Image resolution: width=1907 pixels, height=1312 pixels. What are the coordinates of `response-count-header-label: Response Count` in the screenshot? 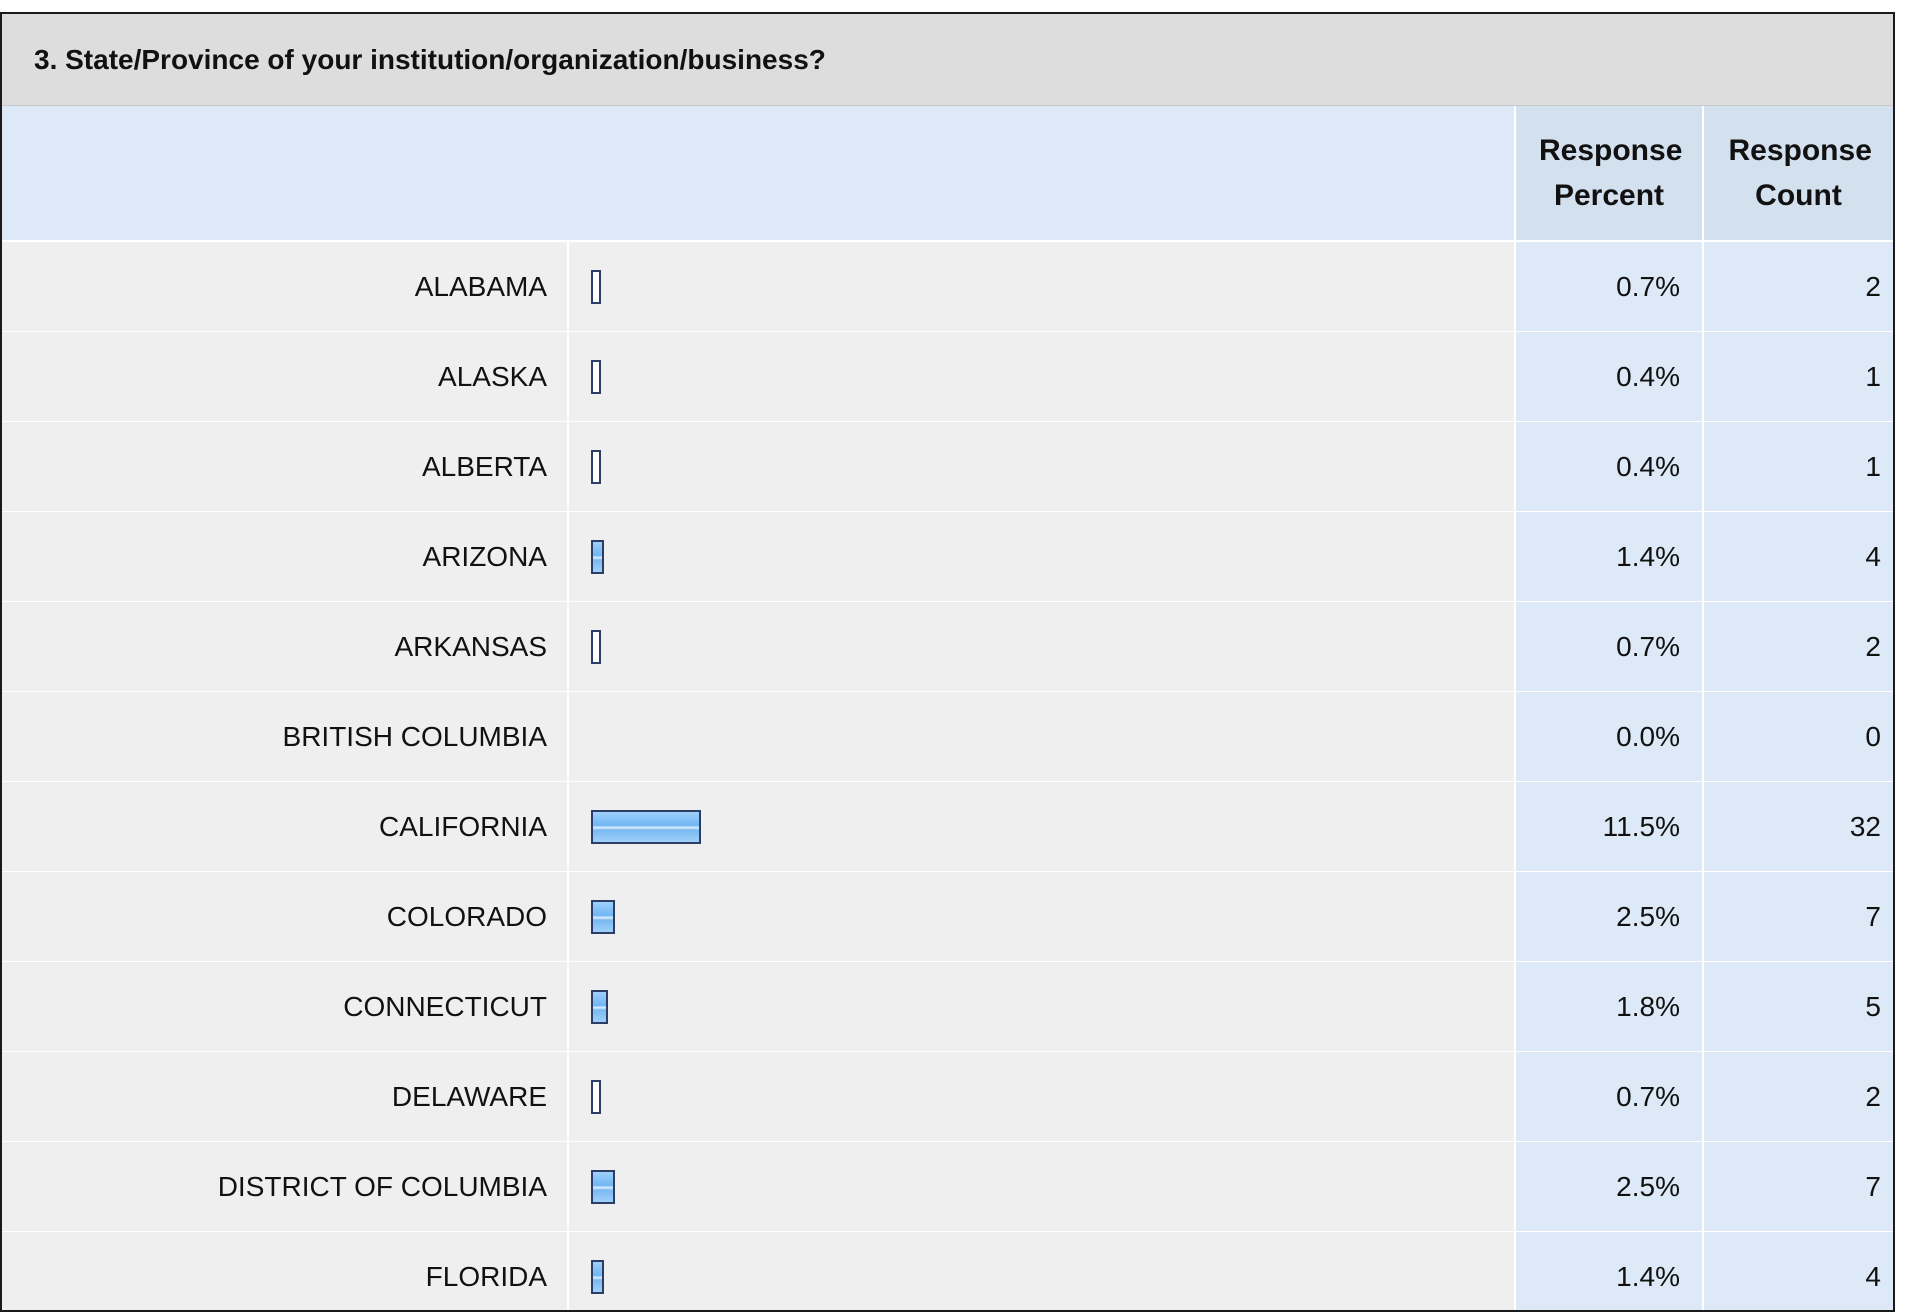 It's located at (1800, 173).